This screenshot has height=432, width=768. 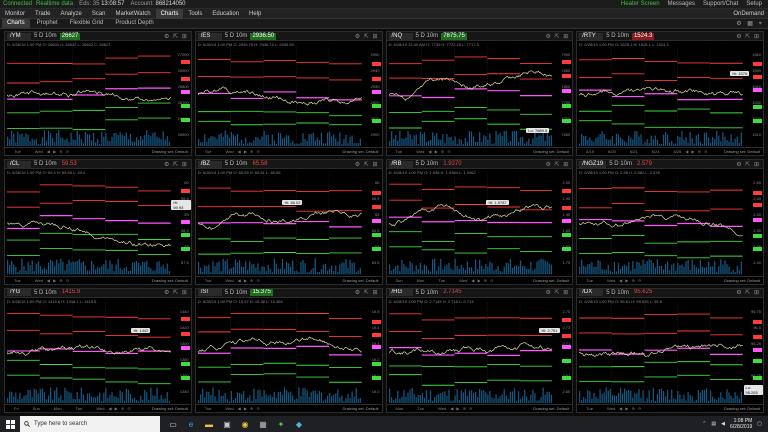 What do you see at coordinates (99, 14) in the screenshot?
I see `menu-item-scan: Scan` at bounding box center [99, 14].